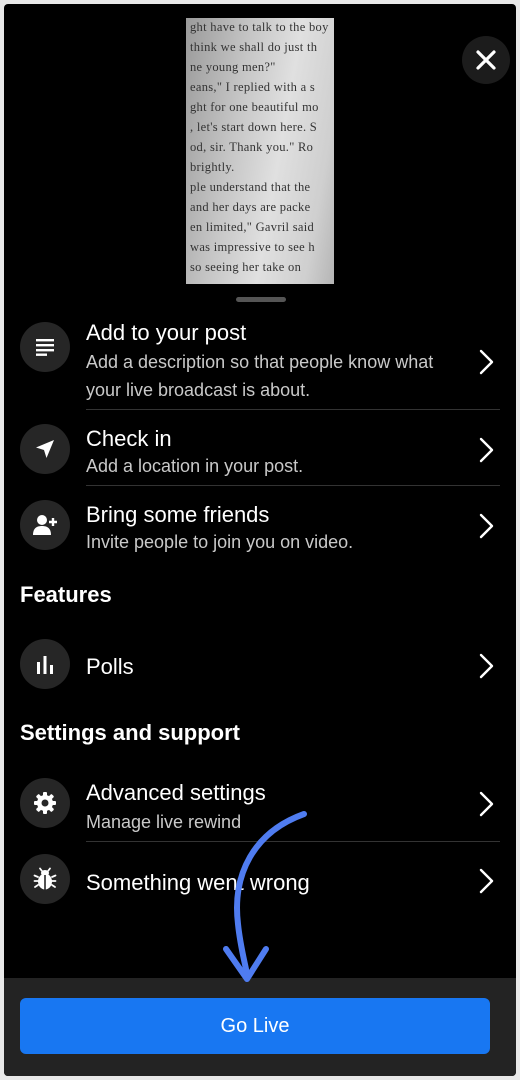  What do you see at coordinates (255, 1026) in the screenshot?
I see `go-live-button: Go Live` at bounding box center [255, 1026].